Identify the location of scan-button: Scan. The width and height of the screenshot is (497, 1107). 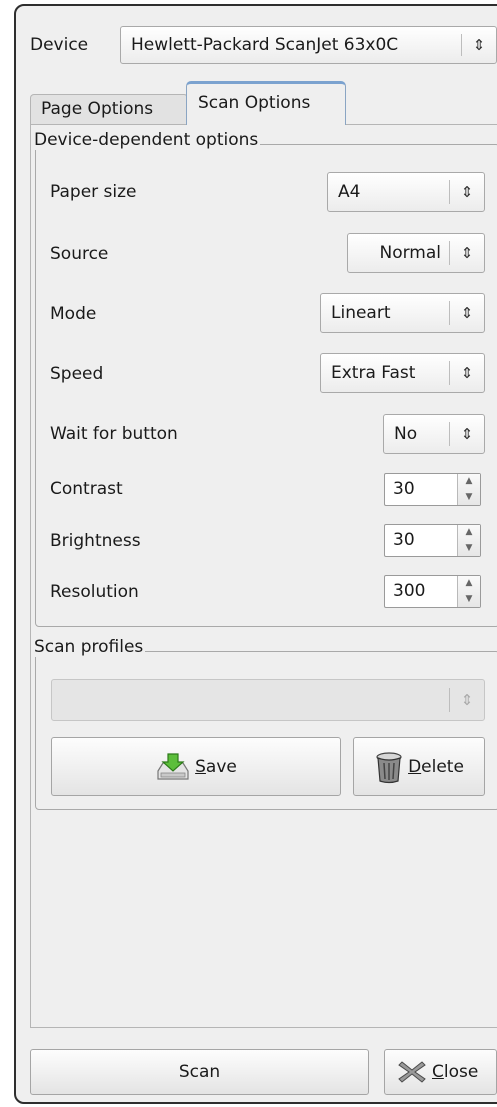
(199, 1072).